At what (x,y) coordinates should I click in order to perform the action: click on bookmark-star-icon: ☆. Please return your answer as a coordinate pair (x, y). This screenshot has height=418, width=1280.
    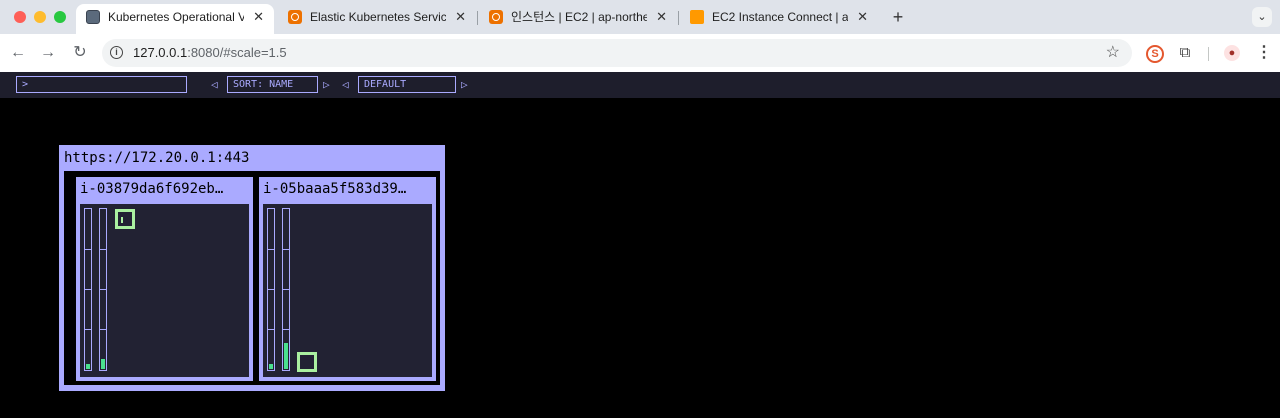
    Looking at the image, I should click on (1113, 53).